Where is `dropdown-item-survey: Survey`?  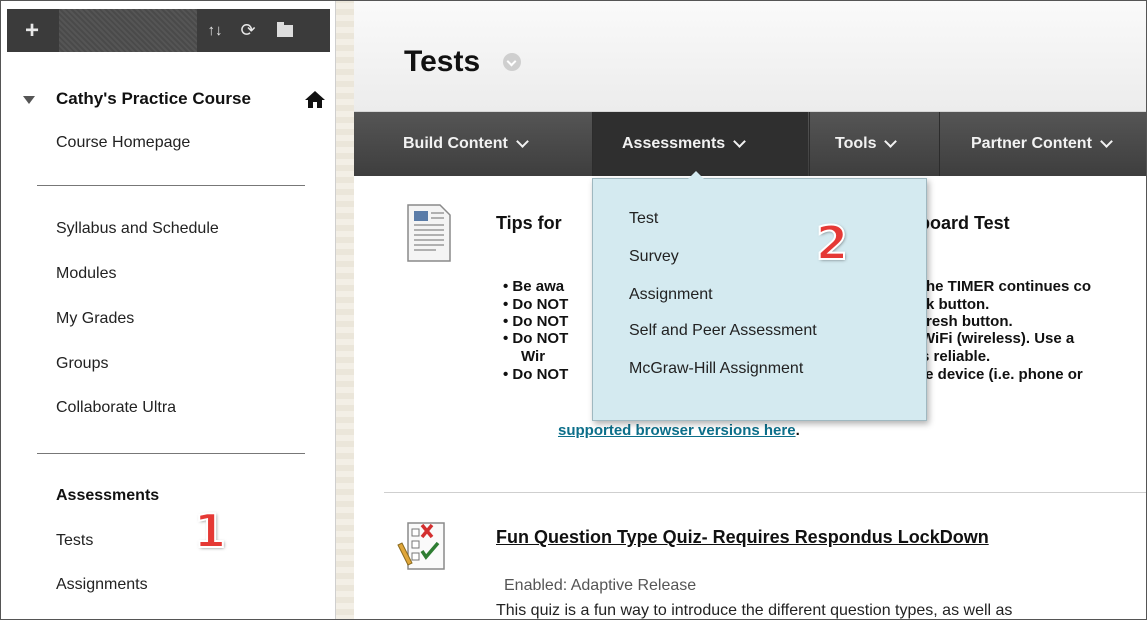
dropdown-item-survey: Survey is located at coordinates (654, 257).